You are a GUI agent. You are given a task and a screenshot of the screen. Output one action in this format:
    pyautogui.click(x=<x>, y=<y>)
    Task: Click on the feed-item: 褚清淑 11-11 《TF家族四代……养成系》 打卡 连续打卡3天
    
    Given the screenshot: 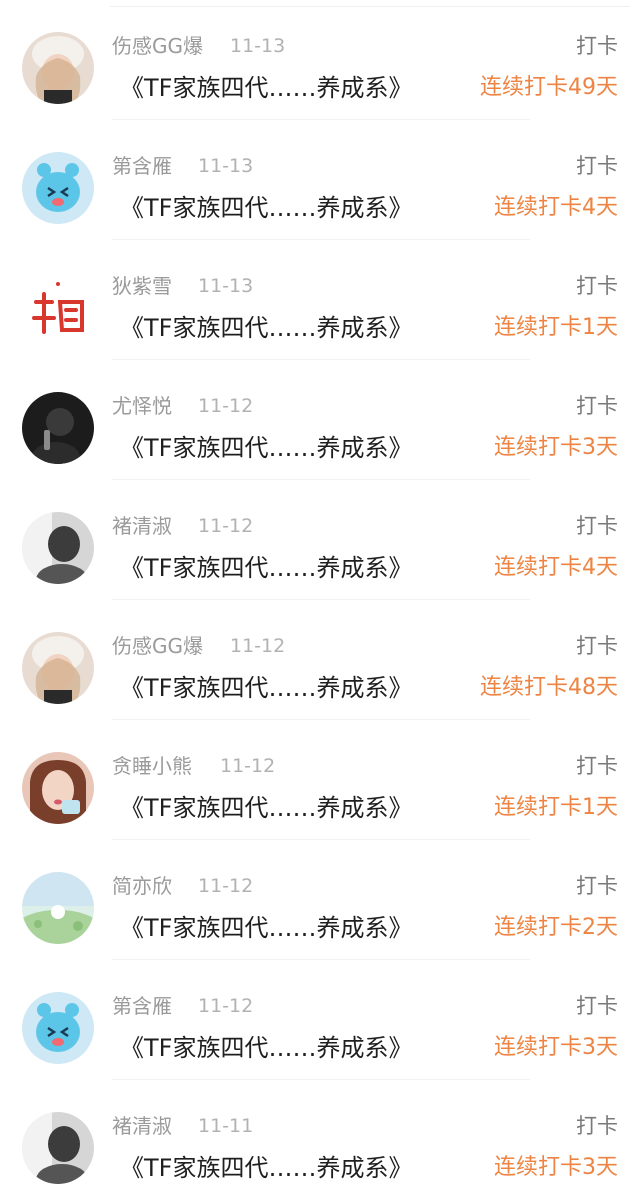 What is the action you would take?
    pyautogui.click(x=320, y=1140)
    